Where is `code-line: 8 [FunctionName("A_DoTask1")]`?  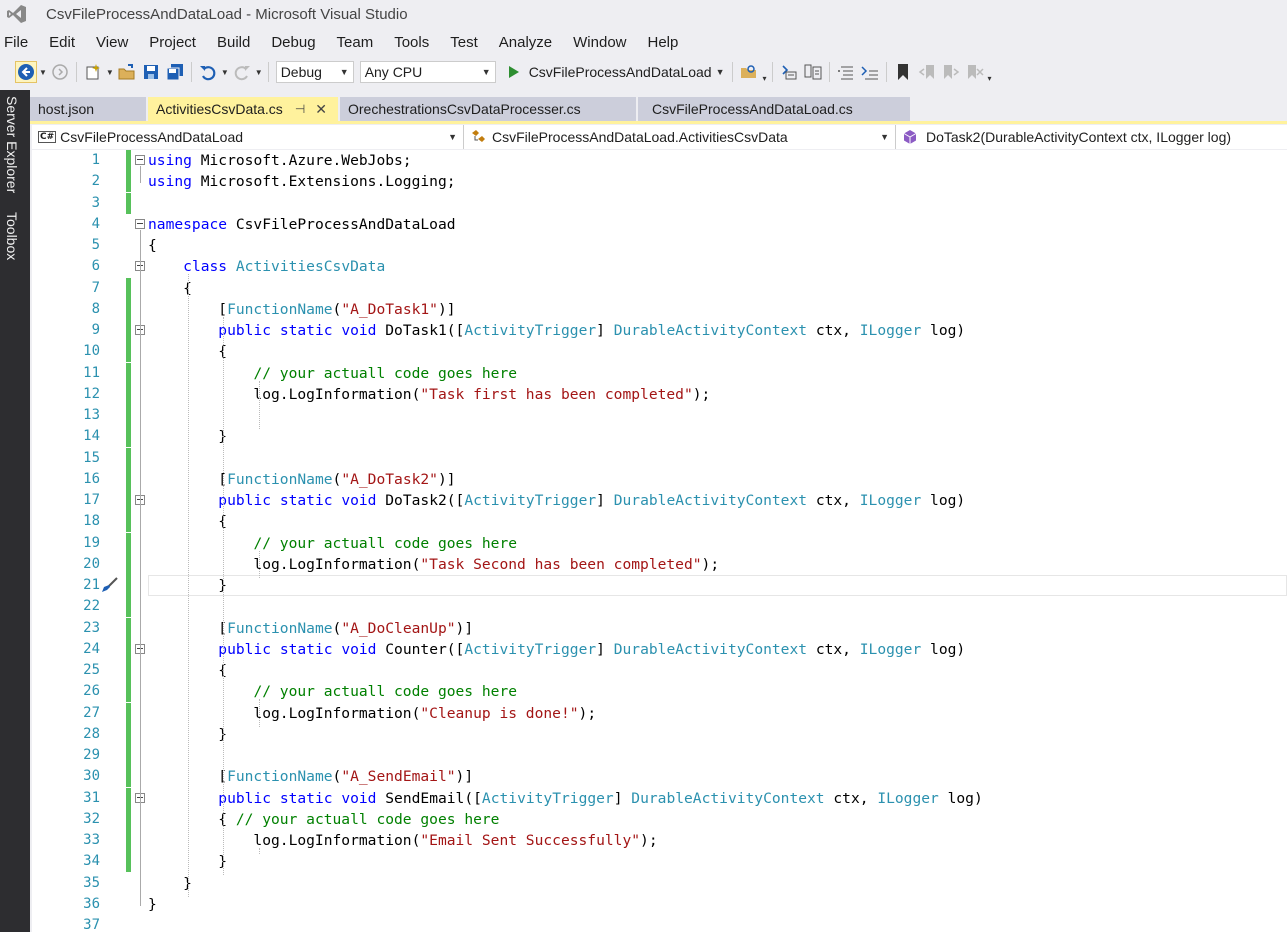 code-line: 8 [FunctionName("A_DoTask1")] is located at coordinates (659, 309).